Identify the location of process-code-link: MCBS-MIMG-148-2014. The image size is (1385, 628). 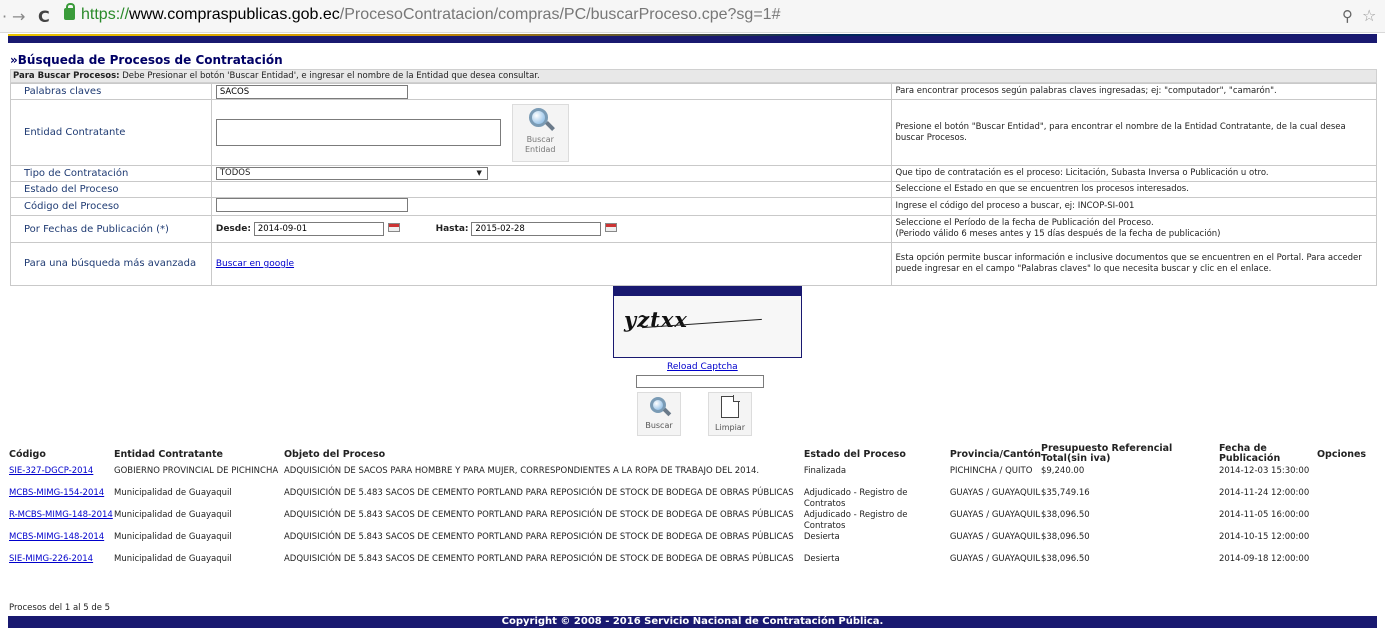
(56, 537).